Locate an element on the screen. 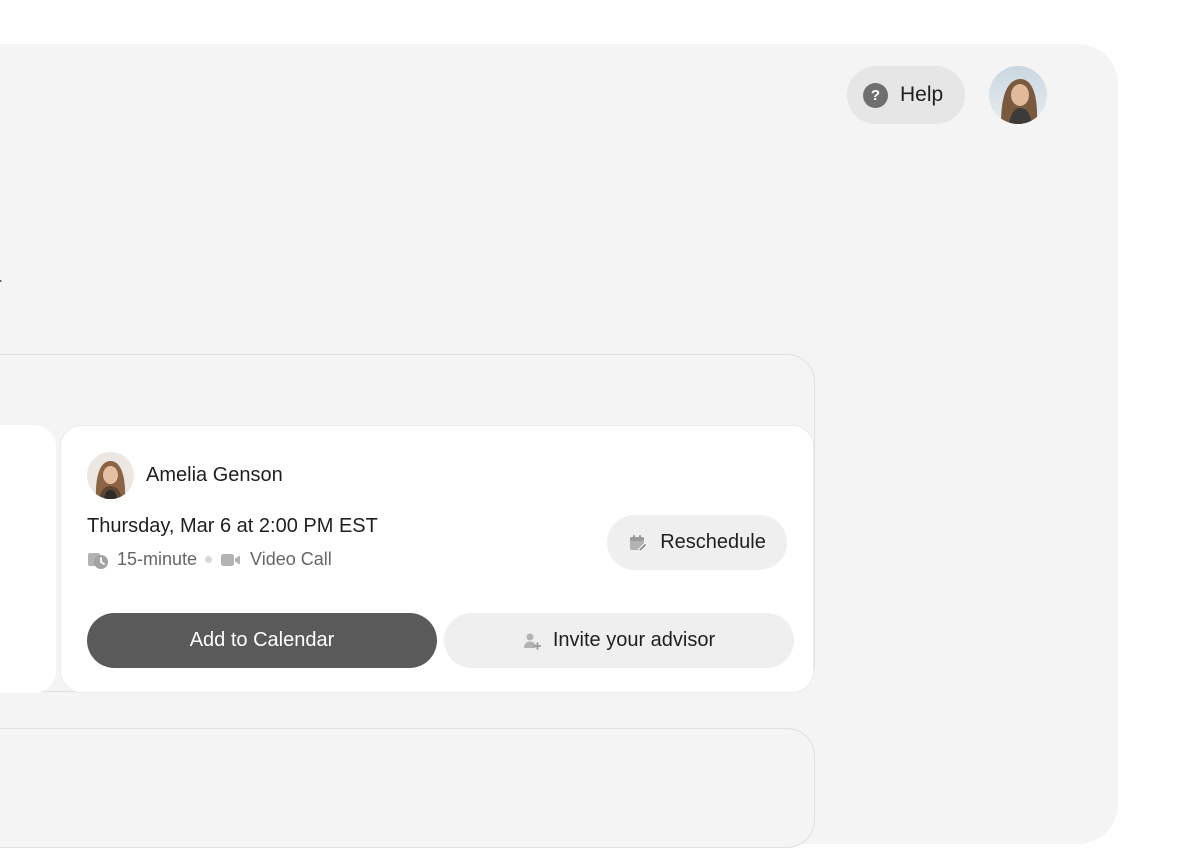 The width and height of the screenshot is (1199, 848). intro-text-fragment: . is located at coordinates (1, 276).